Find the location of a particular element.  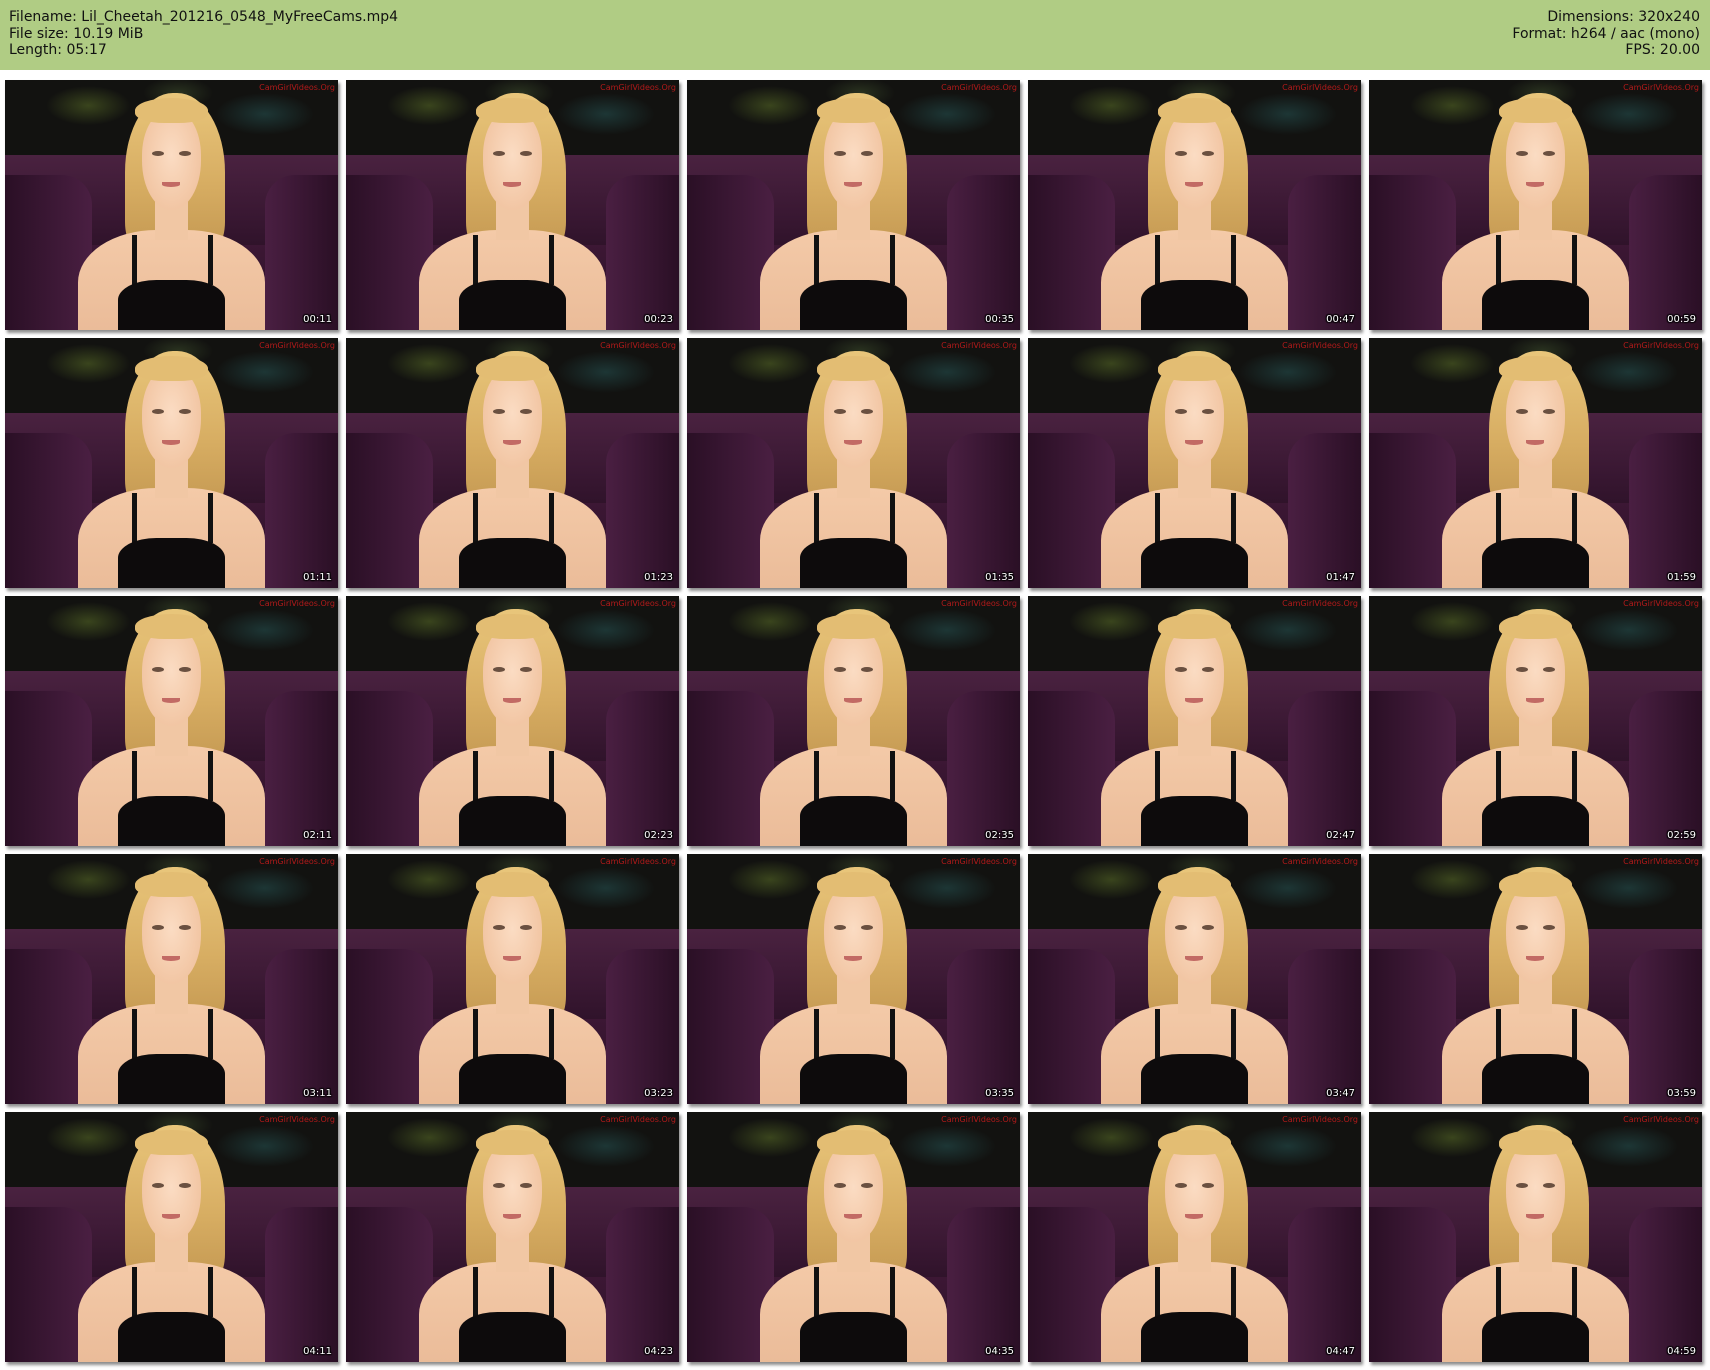

video-thumbnail: CamGirlVideos.Org 01:11 is located at coordinates (171, 463).